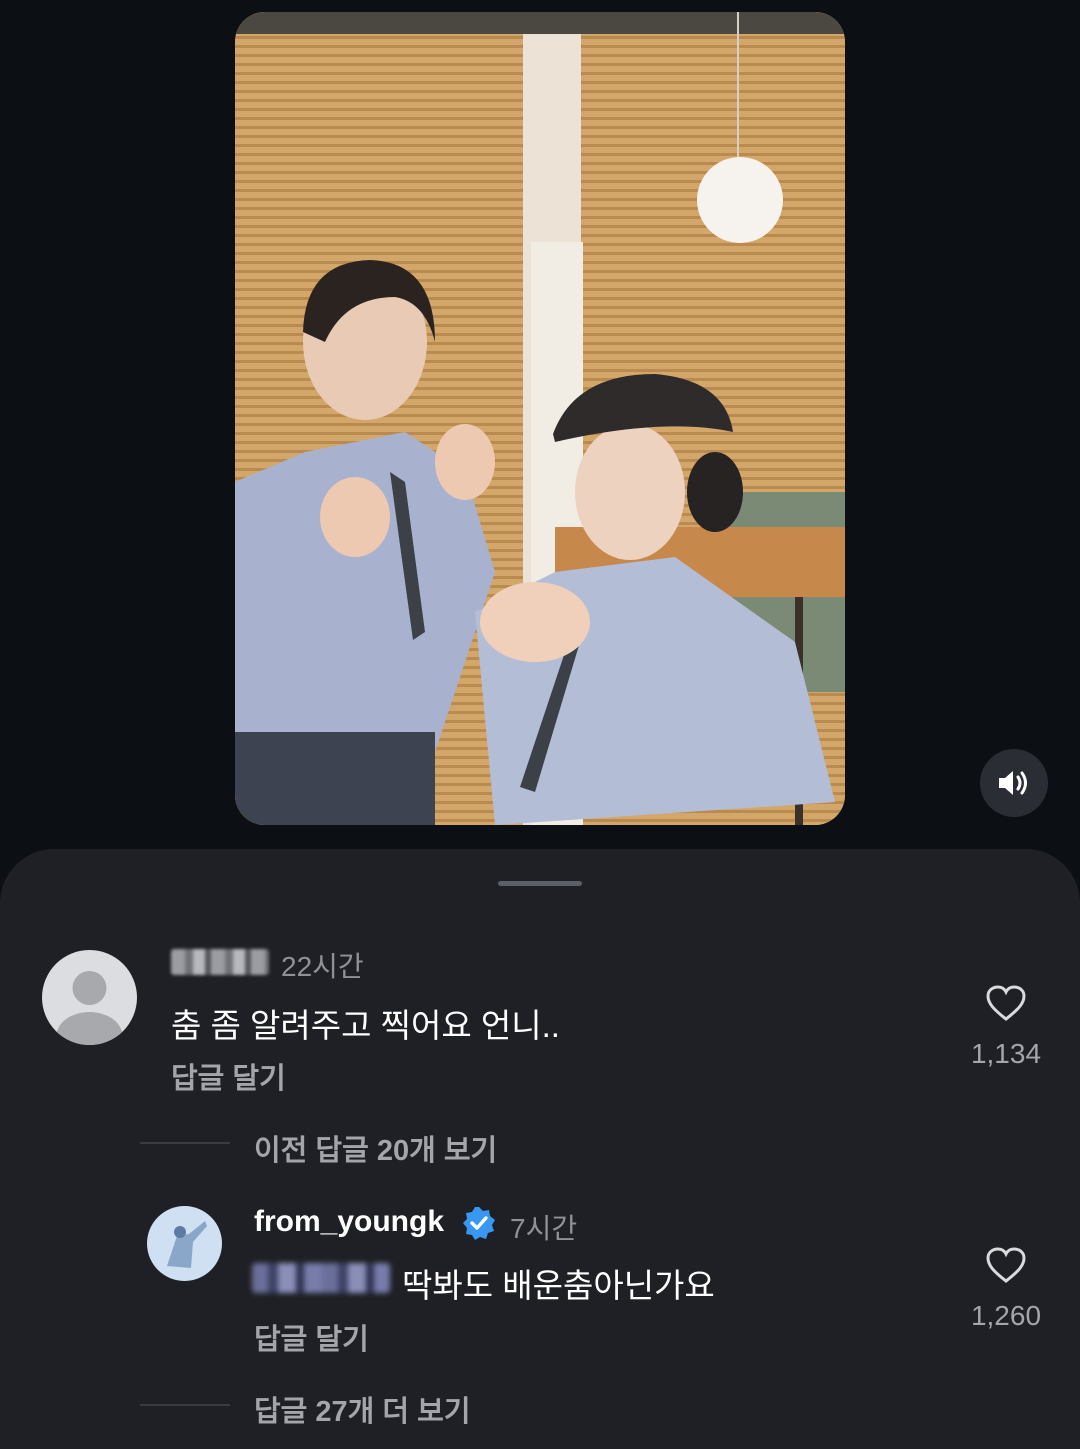 The height and width of the screenshot is (1449, 1080). What do you see at coordinates (1006, 1315) in the screenshot?
I see `reply-like-count: 1,260` at bounding box center [1006, 1315].